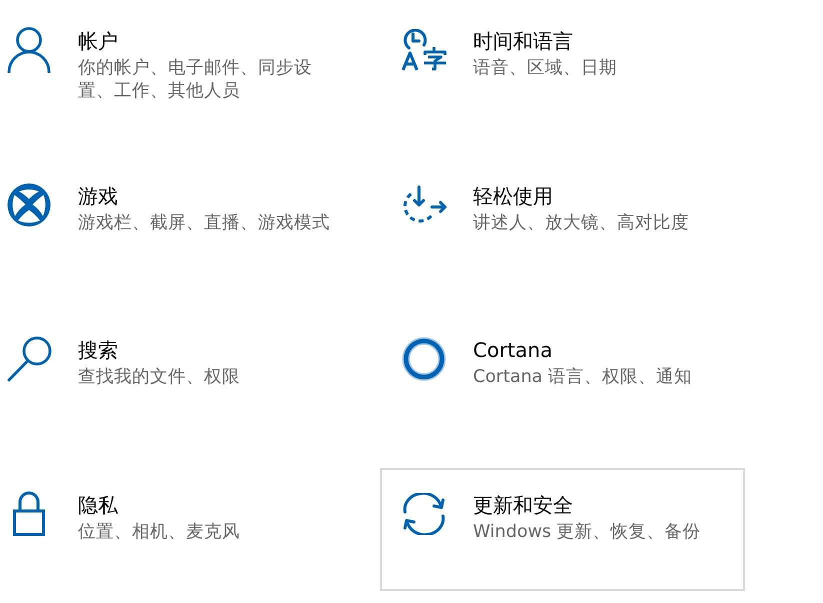  What do you see at coordinates (29, 513) in the screenshot?
I see `lock-icon` at bounding box center [29, 513].